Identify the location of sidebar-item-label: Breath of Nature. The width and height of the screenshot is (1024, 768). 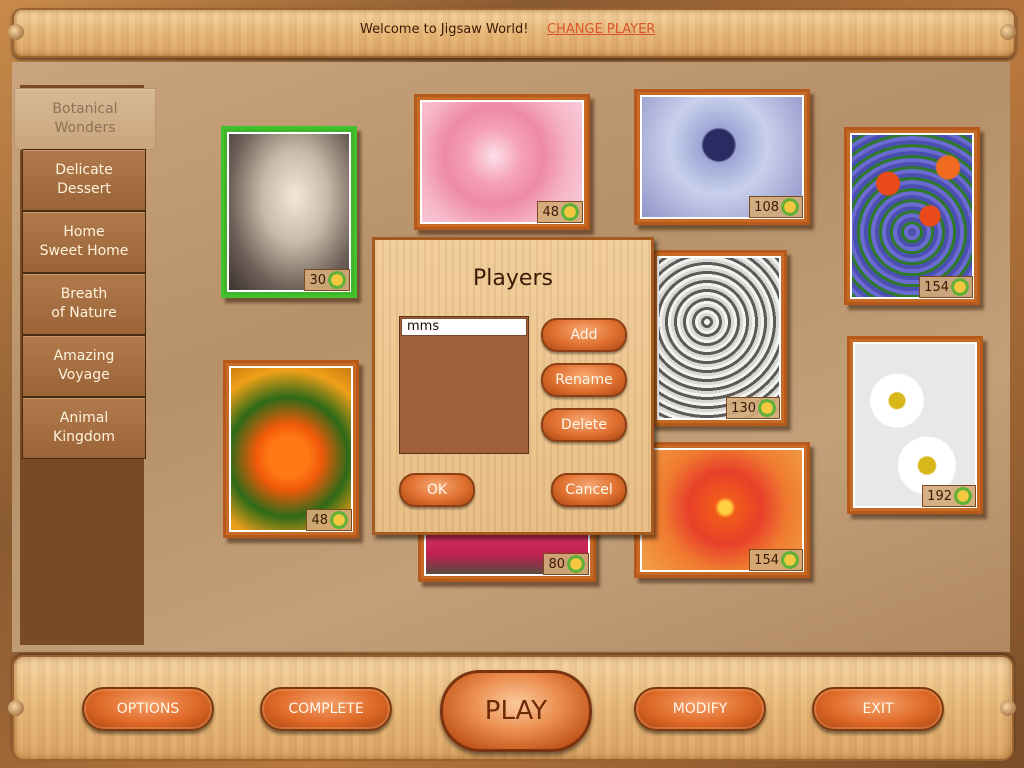
(84, 303).